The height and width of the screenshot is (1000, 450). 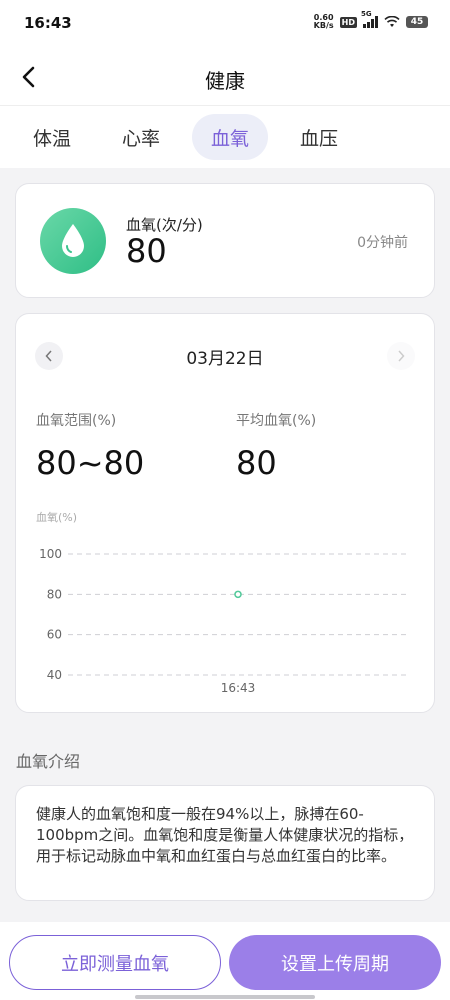 I want to click on signal-icon: 5G, so click(x=369, y=19).